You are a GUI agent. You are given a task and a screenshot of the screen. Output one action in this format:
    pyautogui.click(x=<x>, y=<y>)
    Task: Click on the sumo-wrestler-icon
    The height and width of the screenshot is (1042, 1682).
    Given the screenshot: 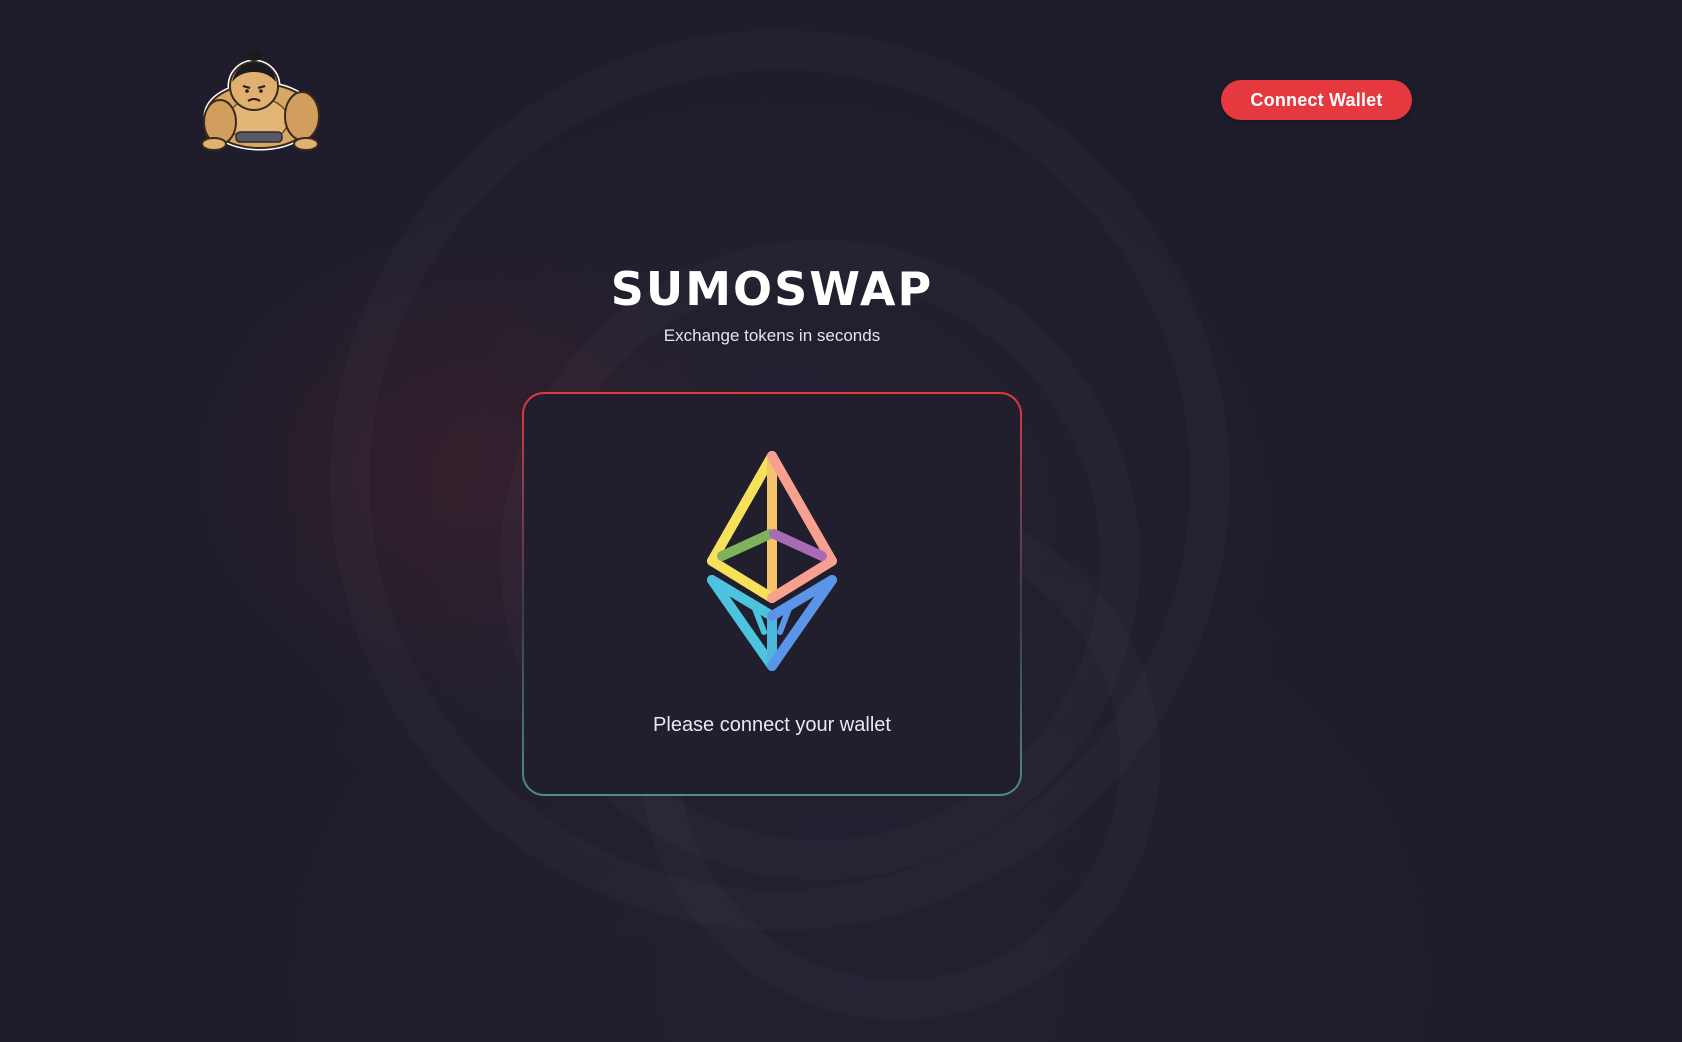 What is the action you would take?
    pyautogui.click(x=260, y=100)
    